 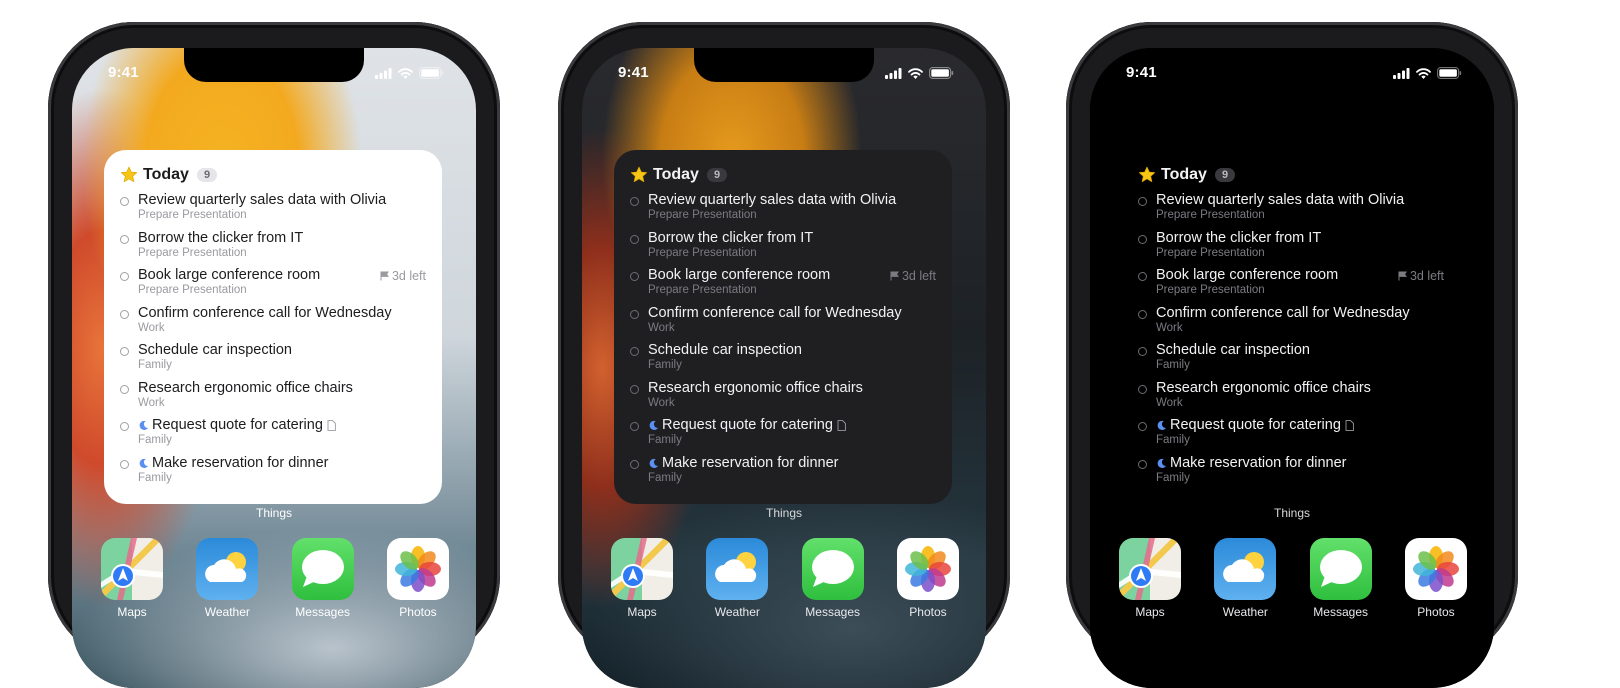 I want to click on task-title-row: Make reservation for dinner, so click(x=282, y=463).